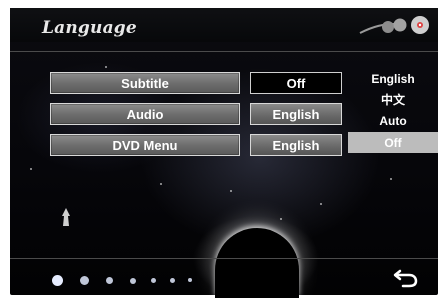 The height and width of the screenshot is (302, 448). Describe the element at coordinates (224, 25) in the screenshot. I see `title-bar: Language` at that location.